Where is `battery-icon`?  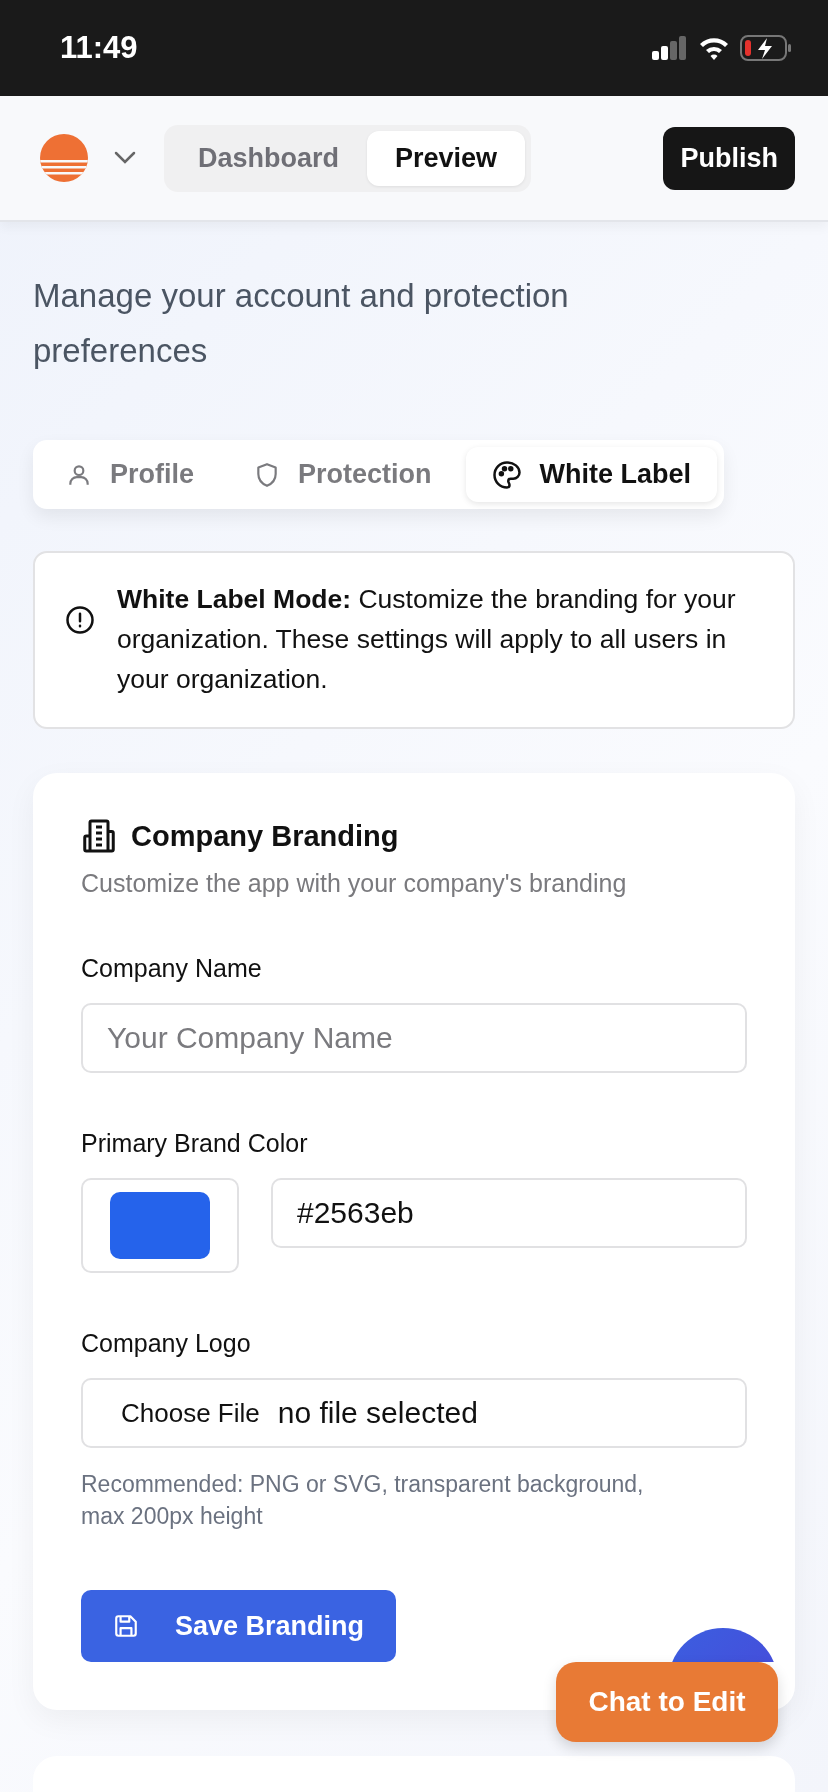 battery-icon is located at coordinates (766, 48).